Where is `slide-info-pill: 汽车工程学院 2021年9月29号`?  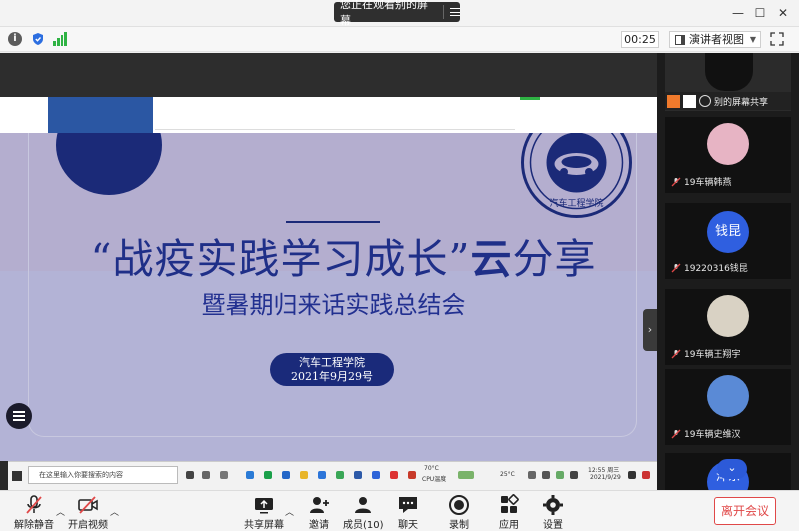
slide-info-pill: 汽车工程学院 2021年9月29号 is located at coordinates (332, 369).